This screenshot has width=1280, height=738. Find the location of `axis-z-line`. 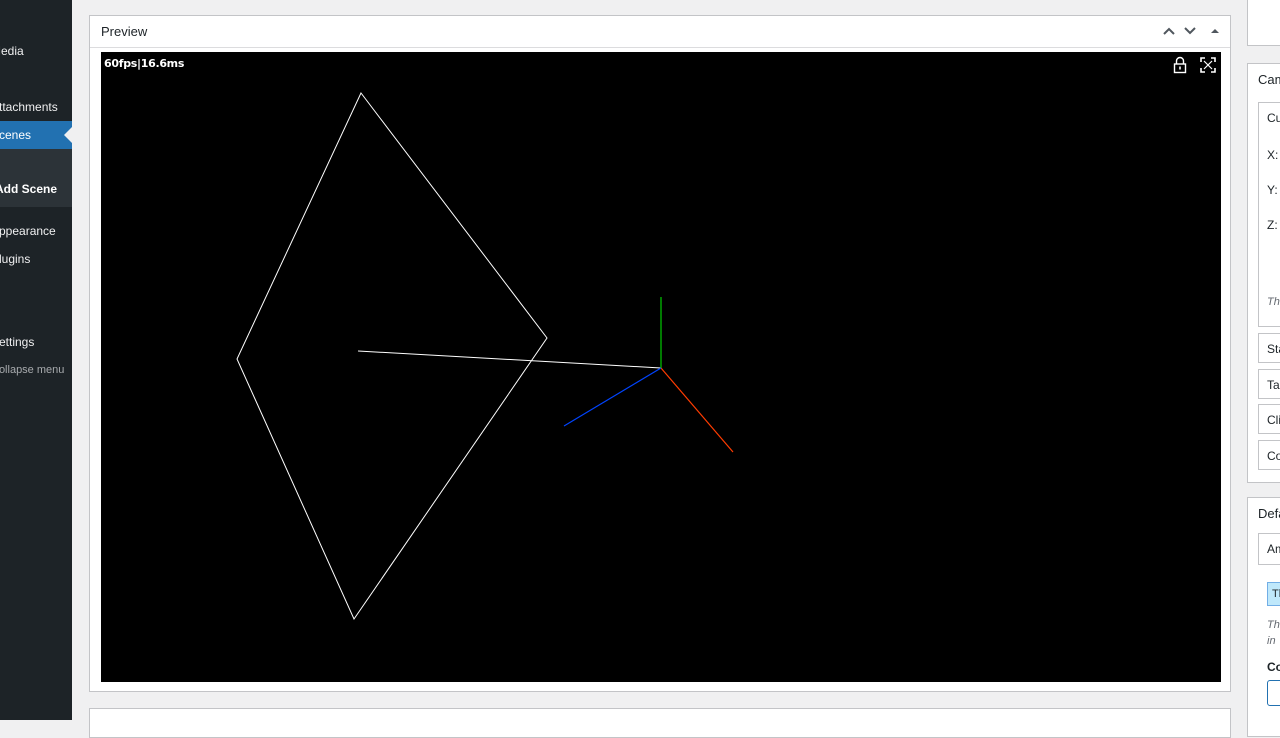

axis-z-line is located at coordinates (612, 397).